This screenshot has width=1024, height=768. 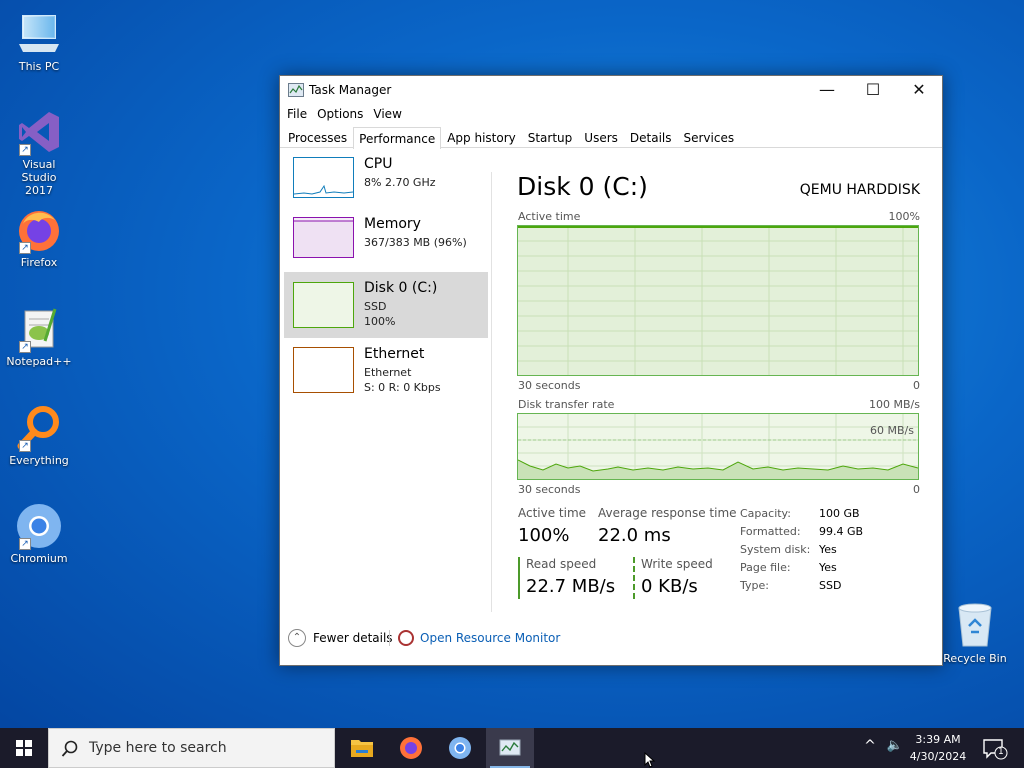 What do you see at coordinates (549, 216) in the screenshot?
I see `active-time-graph-label: Active time` at bounding box center [549, 216].